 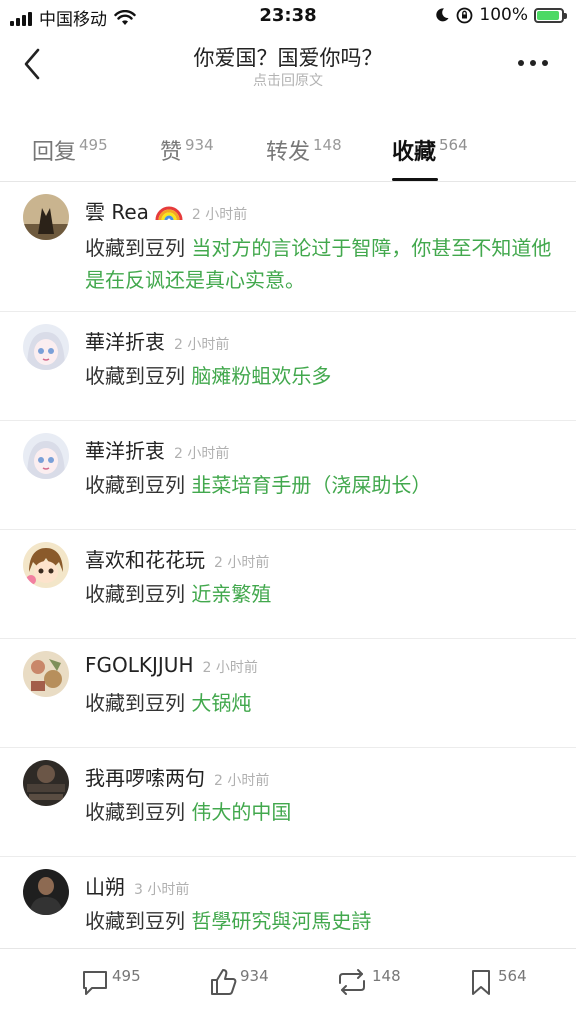 What do you see at coordinates (386, 976) in the screenshot?
I see `repost-count: 148` at bounding box center [386, 976].